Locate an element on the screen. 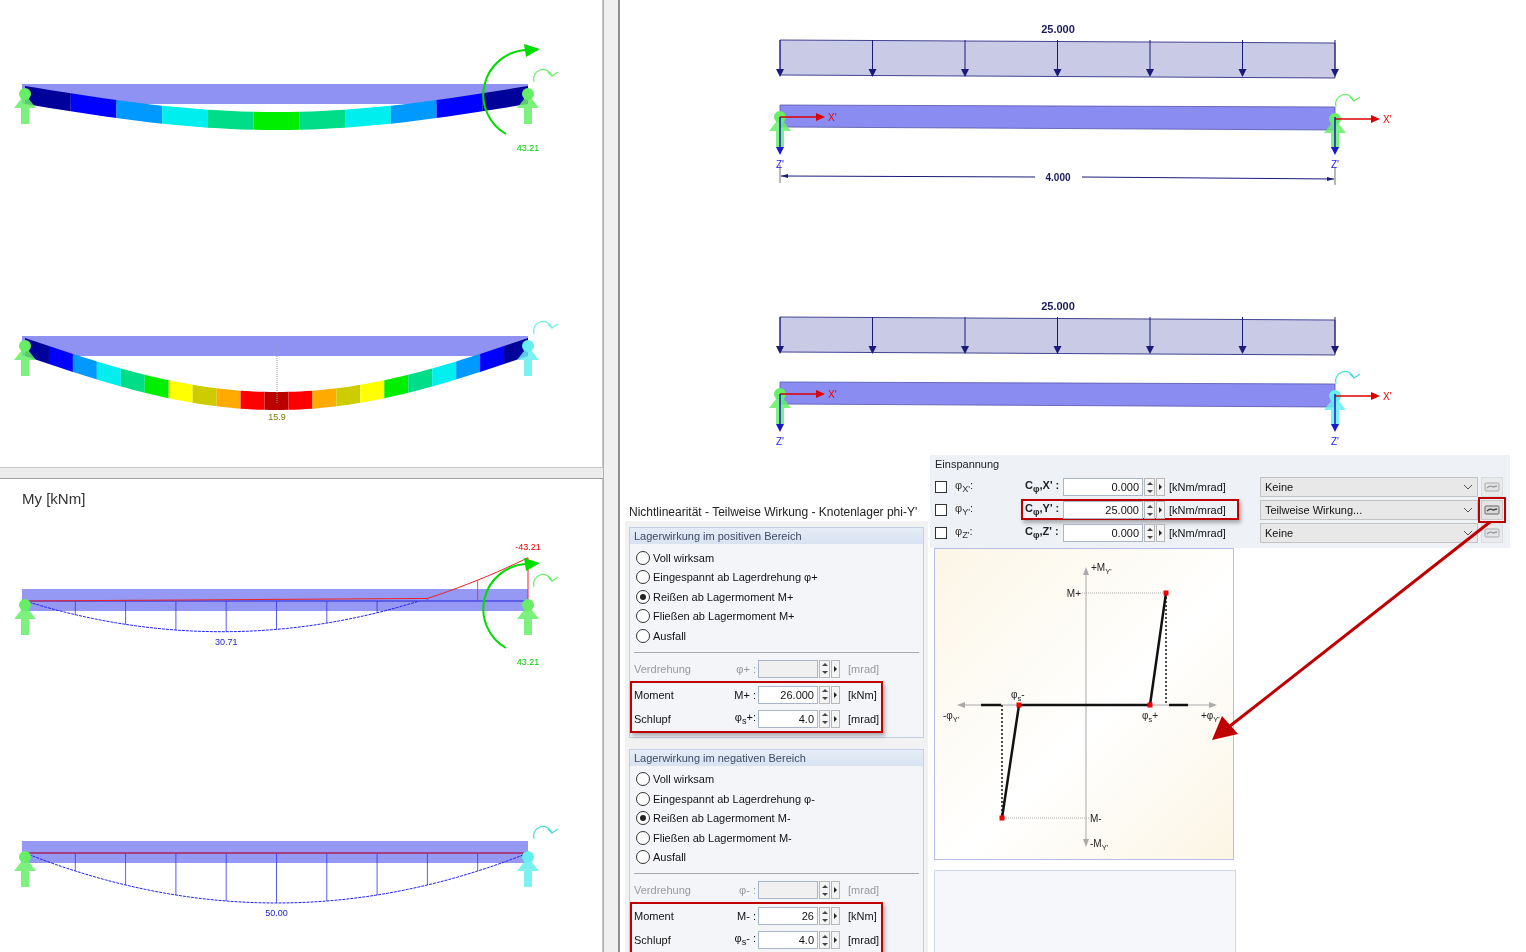 The height and width of the screenshot is (952, 1526). moment-value-label: 30.71 is located at coordinates (226, 641).